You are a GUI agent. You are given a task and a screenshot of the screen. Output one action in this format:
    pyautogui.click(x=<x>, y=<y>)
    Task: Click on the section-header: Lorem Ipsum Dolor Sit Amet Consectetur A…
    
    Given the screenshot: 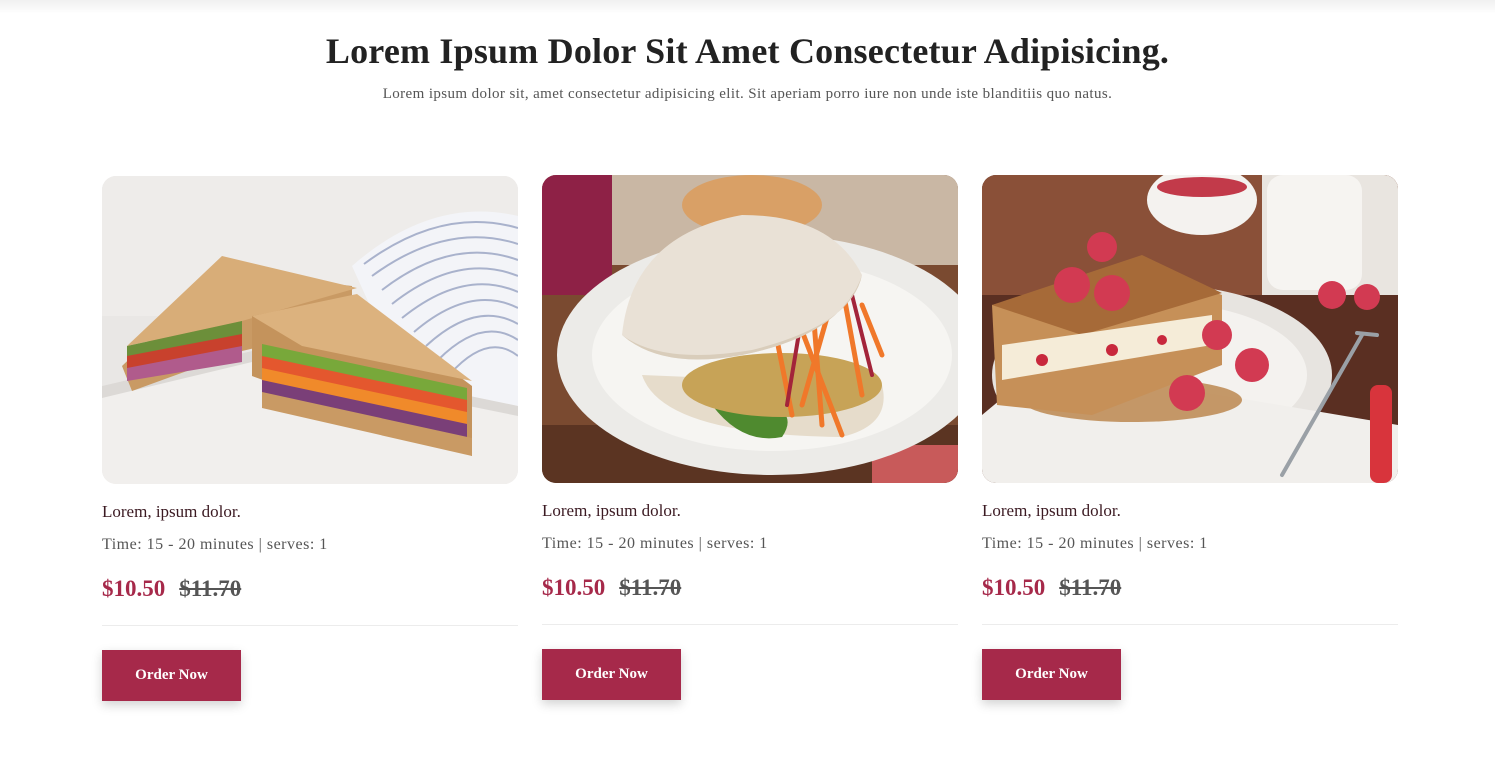 What is the action you would take?
    pyautogui.click(x=747, y=66)
    